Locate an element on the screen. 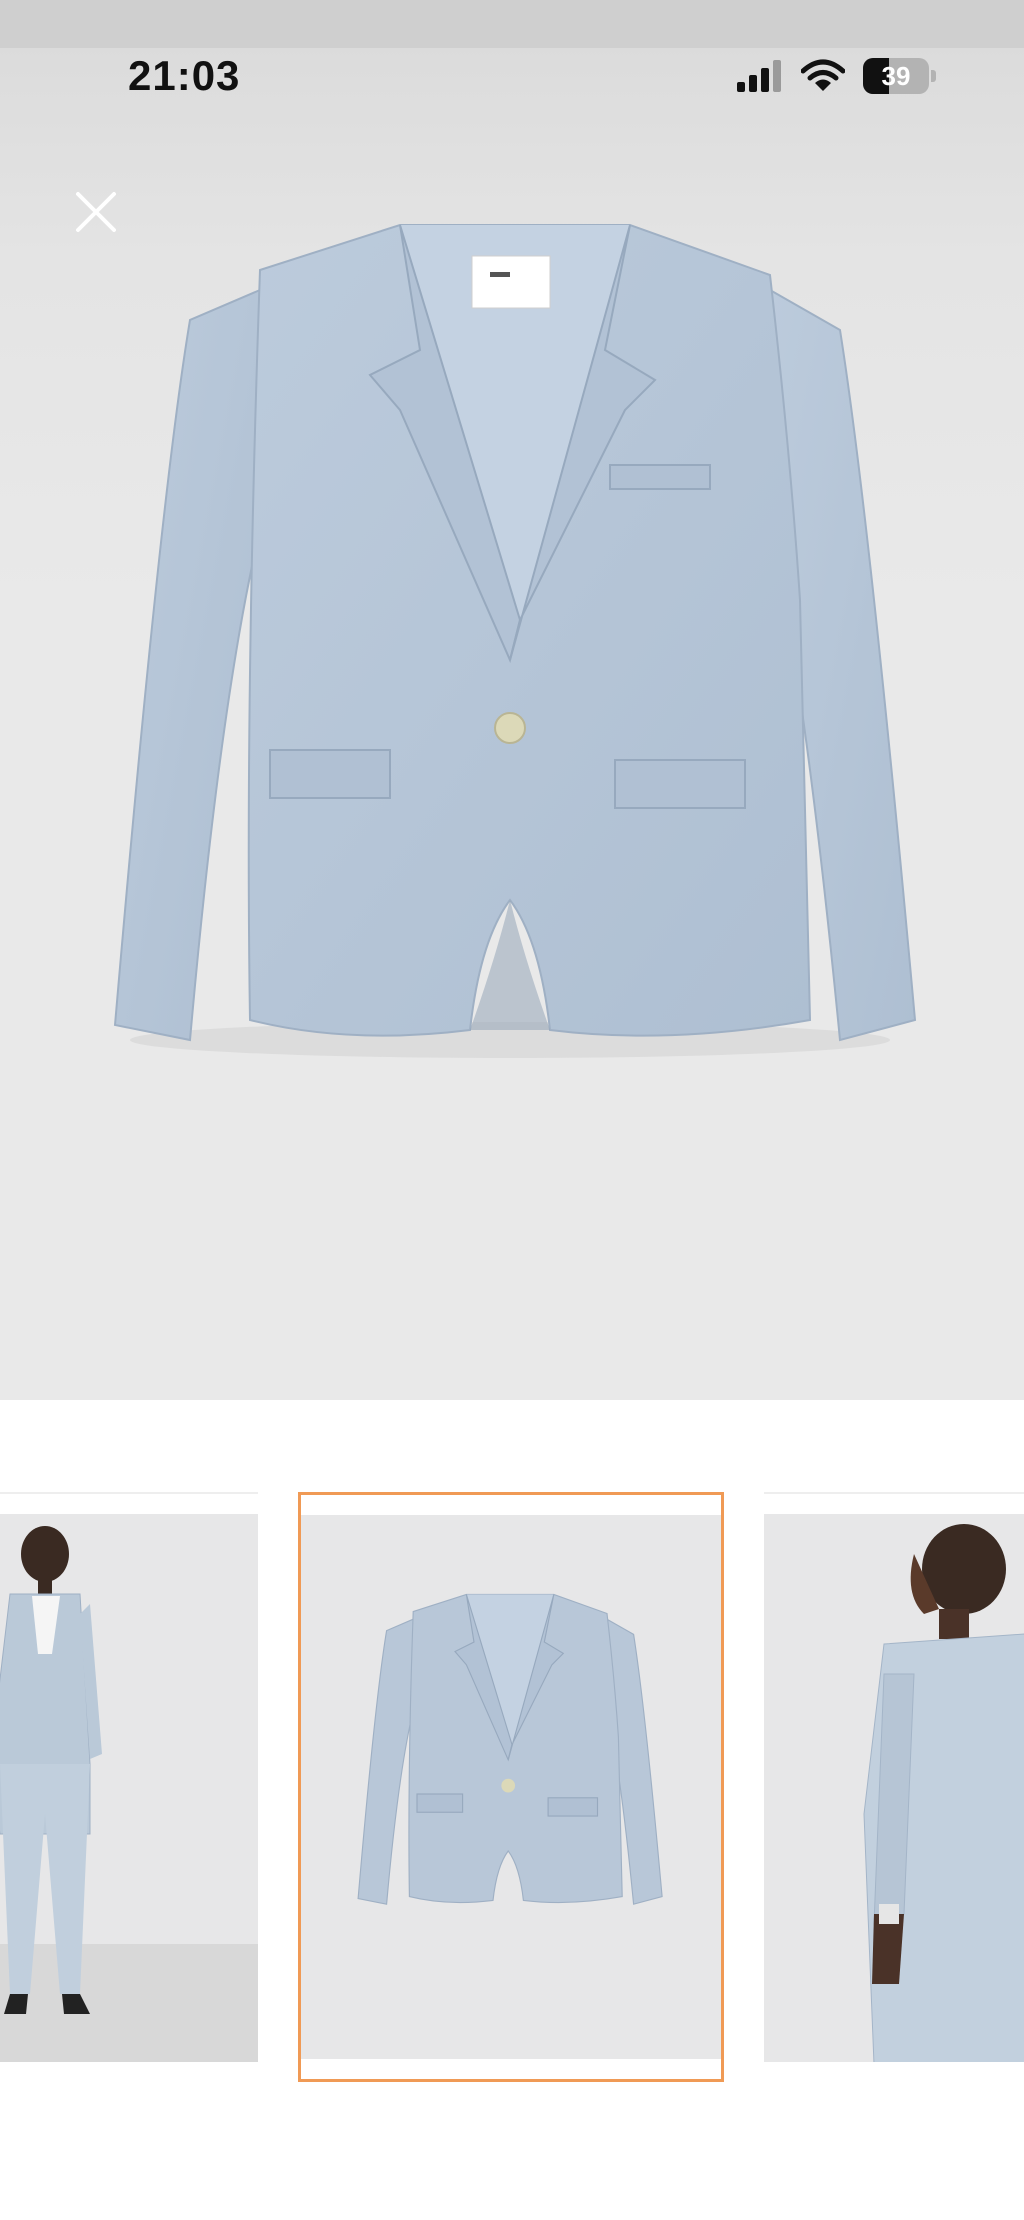  battery-level-text: 39 is located at coordinates (896, 75).